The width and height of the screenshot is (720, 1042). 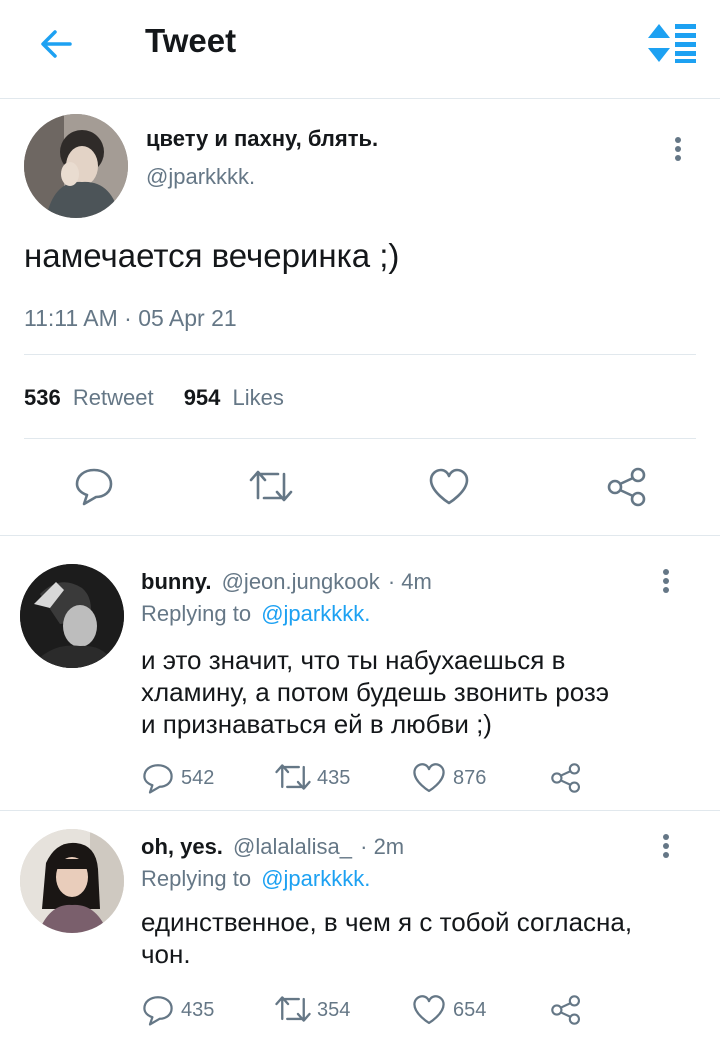 What do you see at coordinates (334, 778) in the screenshot?
I see `retweet-count: 435` at bounding box center [334, 778].